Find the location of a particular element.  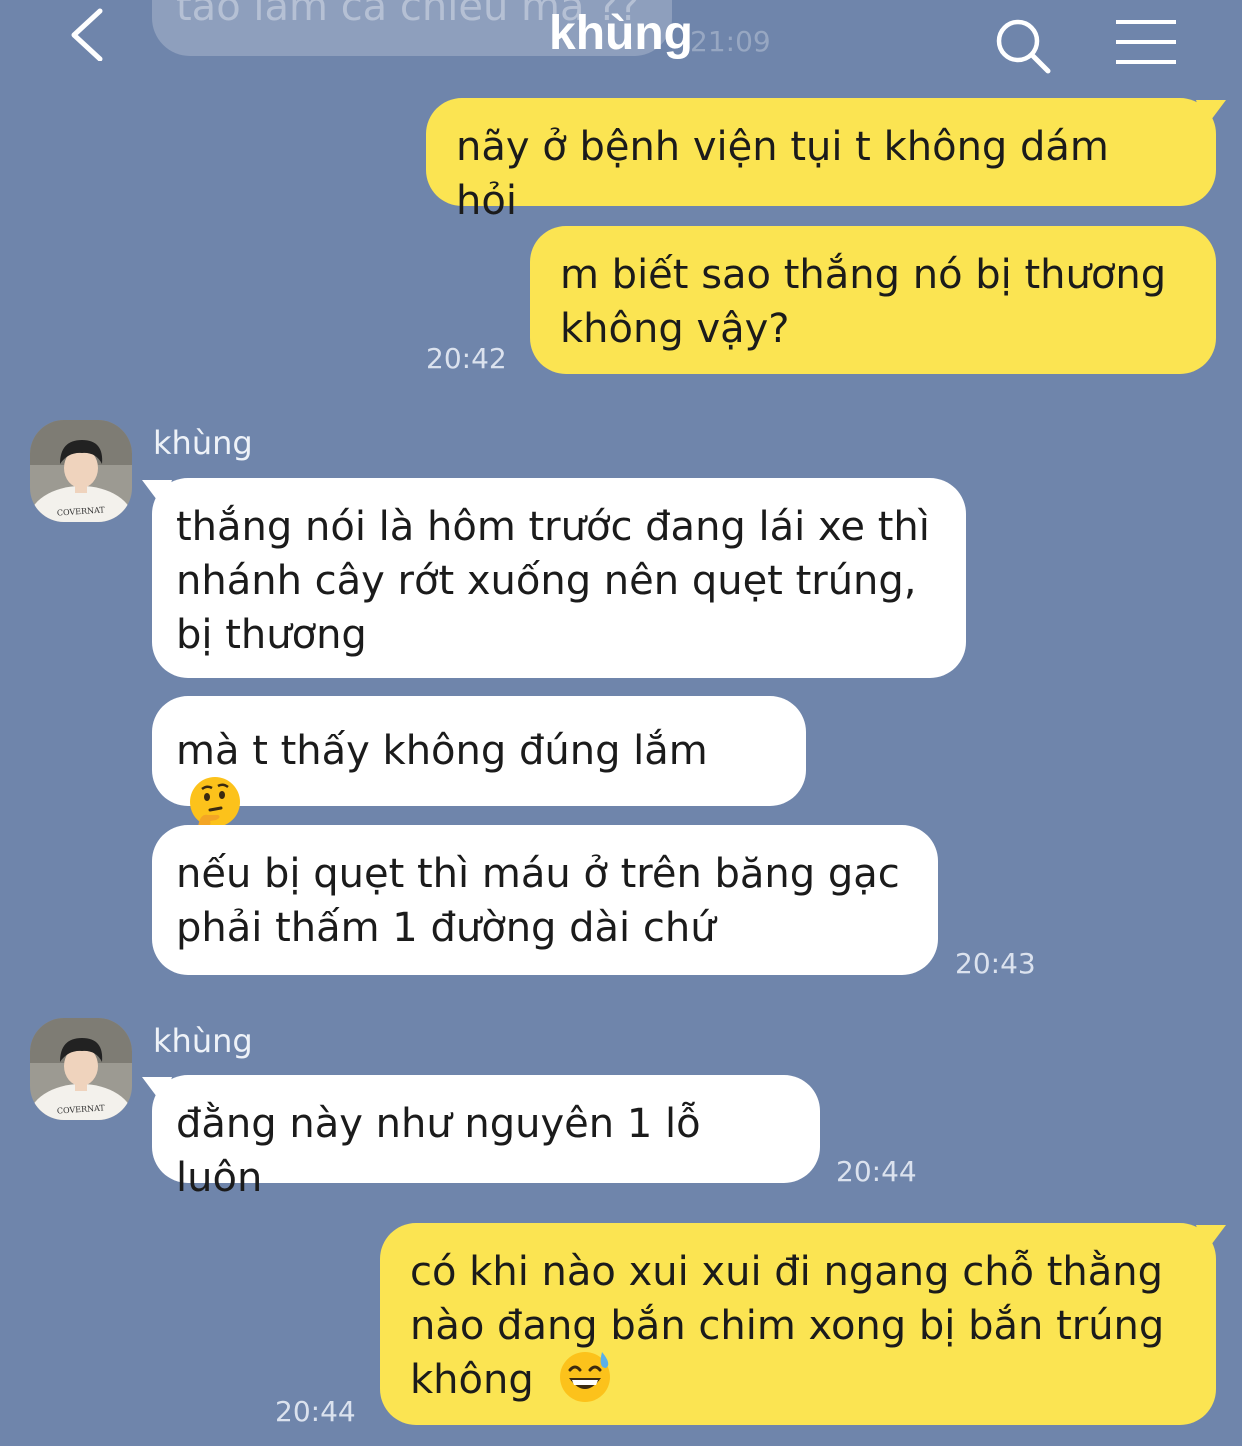

chat-title: khùng is located at coordinates (621, 33).